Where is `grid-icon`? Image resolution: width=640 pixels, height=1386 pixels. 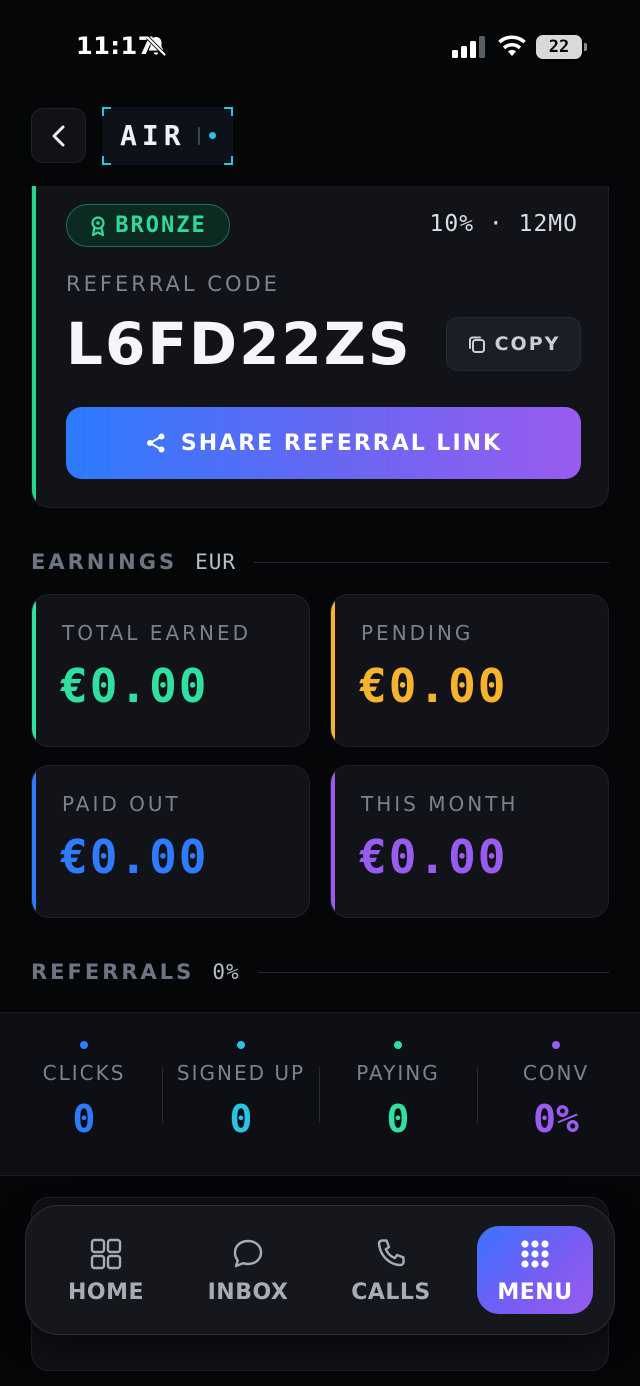 grid-icon is located at coordinates (106, 1254).